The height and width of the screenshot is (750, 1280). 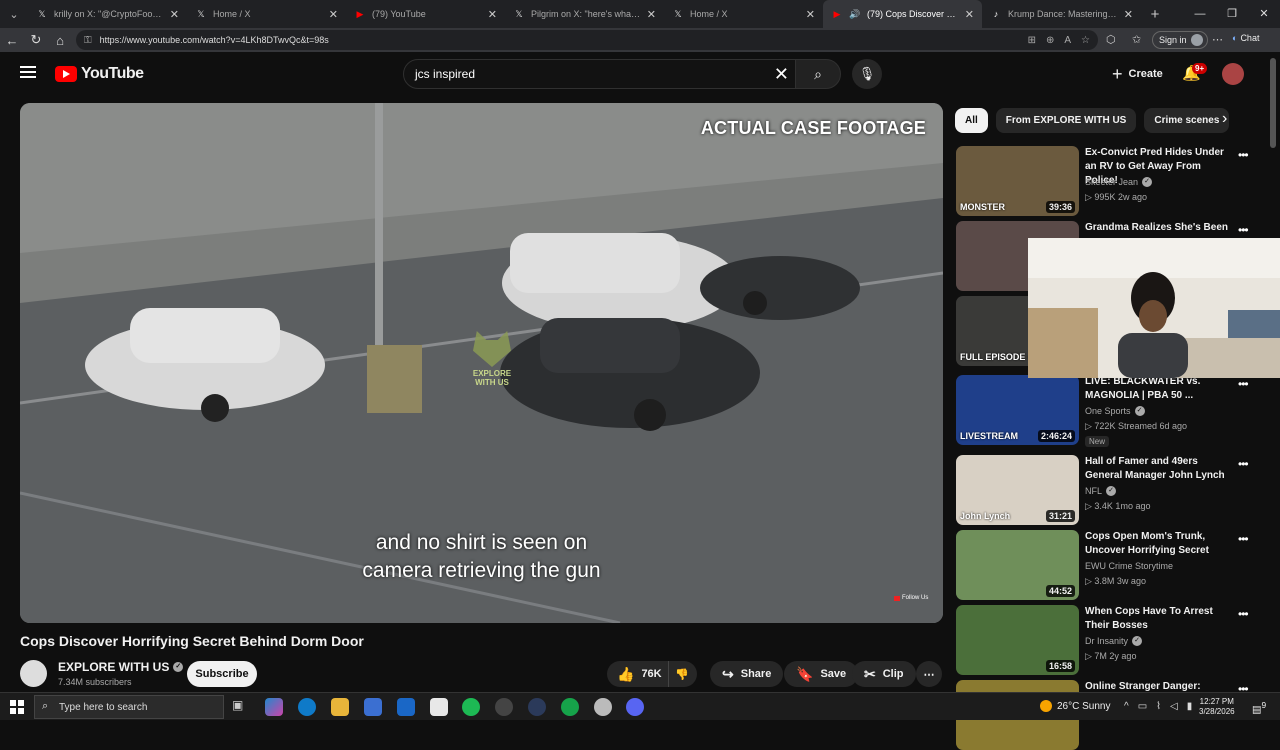 What do you see at coordinates (1017, 565) in the screenshot?
I see `video-thumbnail: 44:52` at bounding box center [1017, 565].